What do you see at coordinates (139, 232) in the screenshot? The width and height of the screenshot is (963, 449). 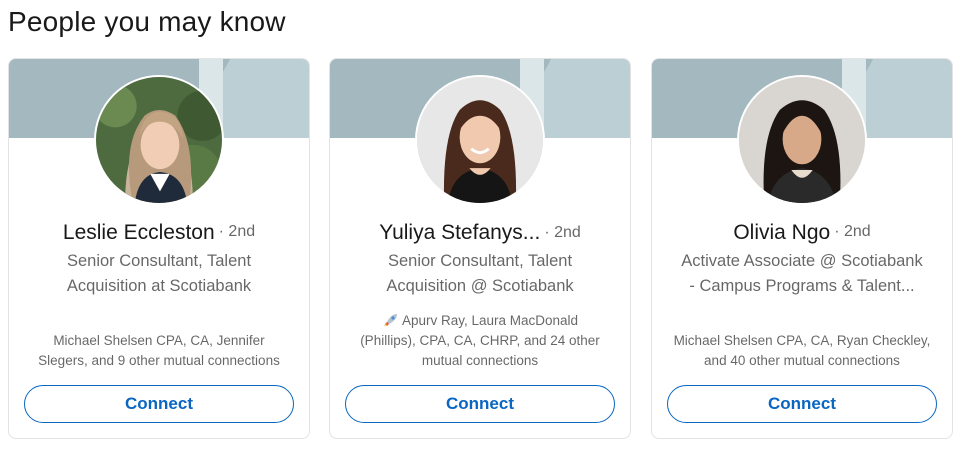 I see `person-name: Leslie Eccleston` at bounding box center [139, 232].